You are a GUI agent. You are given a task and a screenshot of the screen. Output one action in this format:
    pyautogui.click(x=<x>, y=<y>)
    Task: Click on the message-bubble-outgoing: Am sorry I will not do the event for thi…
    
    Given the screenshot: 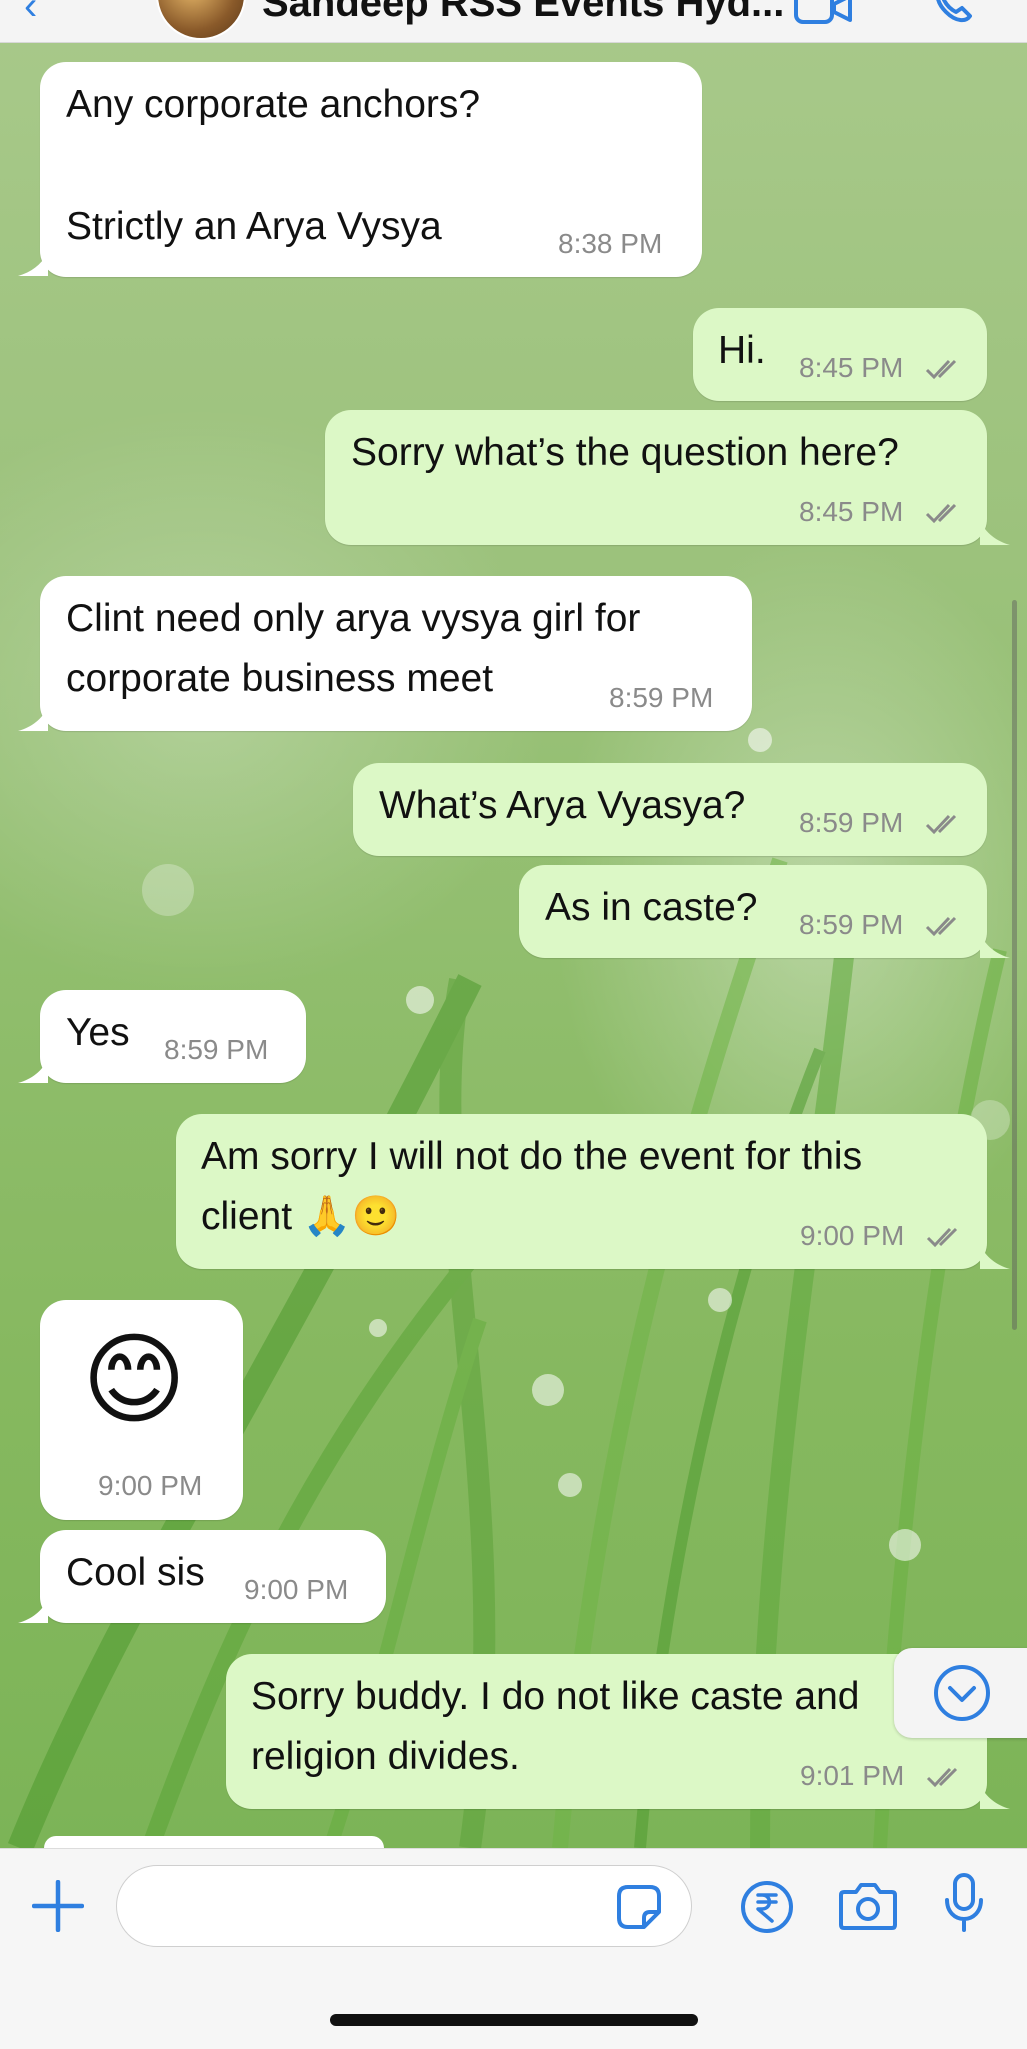 What is the action you would take?
    pyautogui.click(x=581, y=1191)
    